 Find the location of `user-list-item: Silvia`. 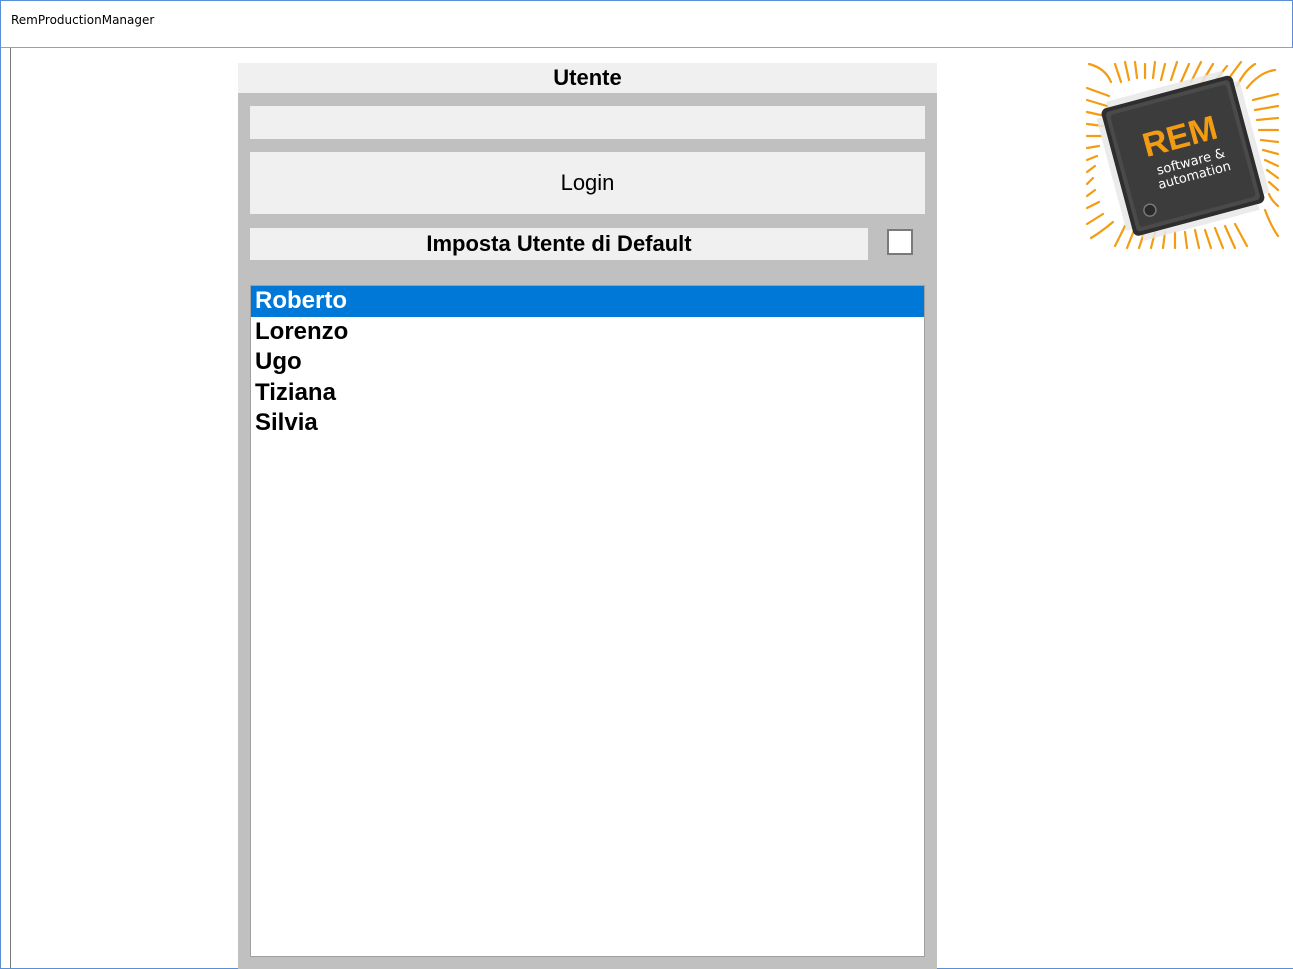

user-list-item: Silvia is located at coordinates (587, 423).